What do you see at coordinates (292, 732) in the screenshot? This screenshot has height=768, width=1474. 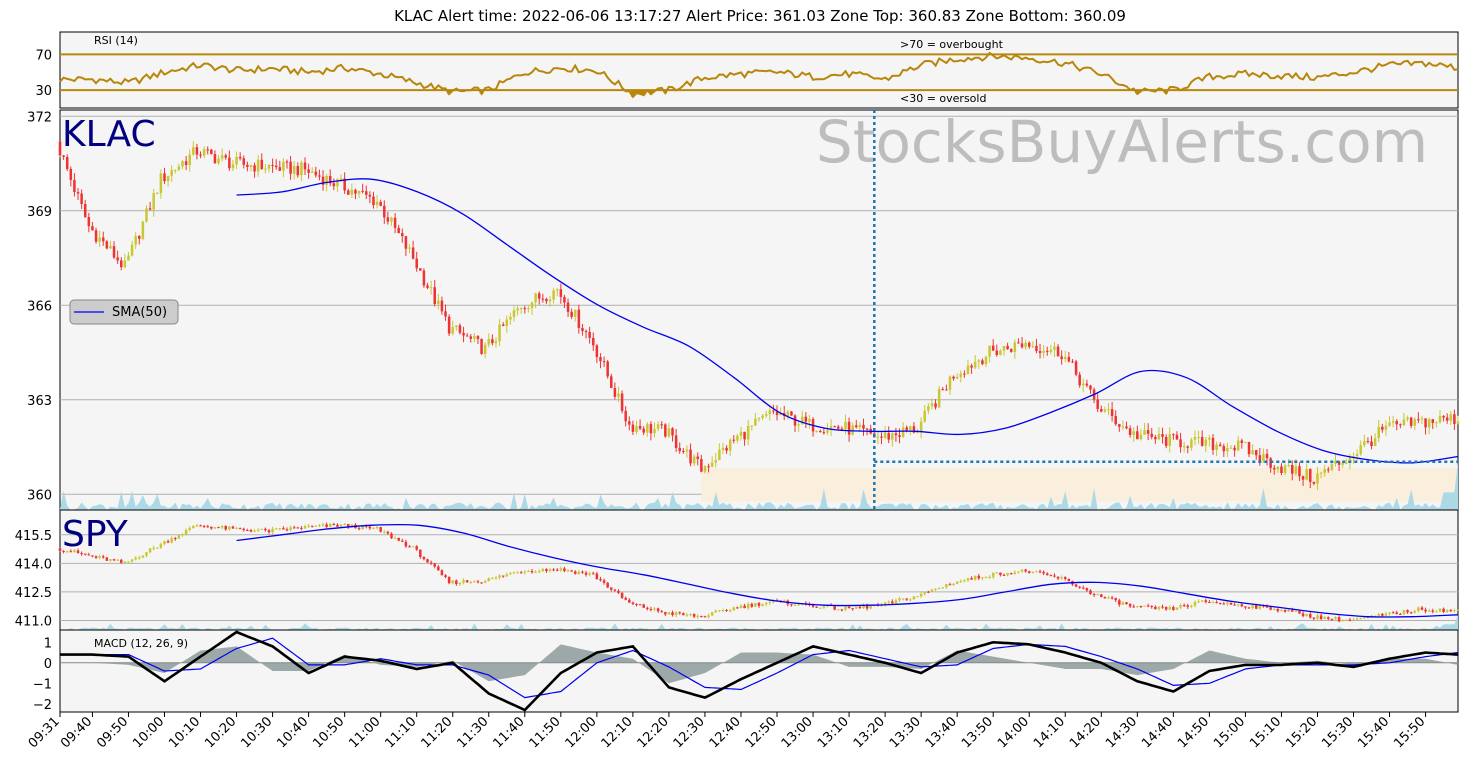 I see `x-tick-label: 10:40` at bounding box center [292, 732].